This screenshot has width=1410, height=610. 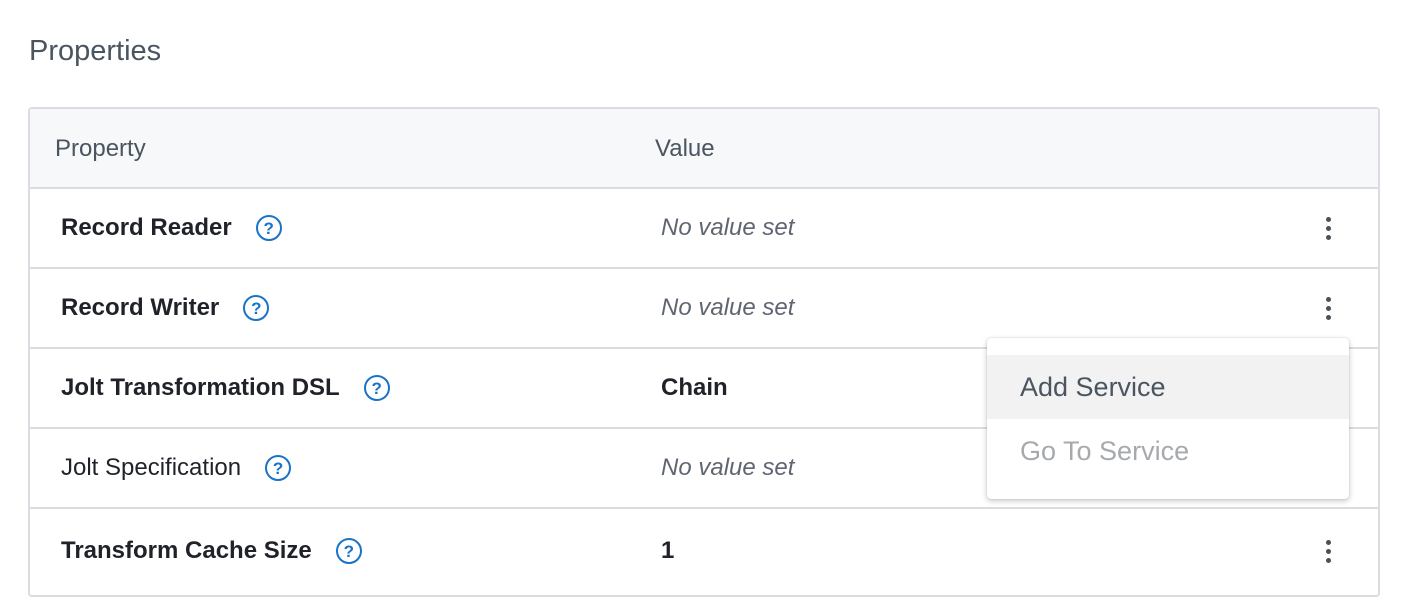 I want to click on menu-item-add-service: Add Service, so click(x=1168, y=387).